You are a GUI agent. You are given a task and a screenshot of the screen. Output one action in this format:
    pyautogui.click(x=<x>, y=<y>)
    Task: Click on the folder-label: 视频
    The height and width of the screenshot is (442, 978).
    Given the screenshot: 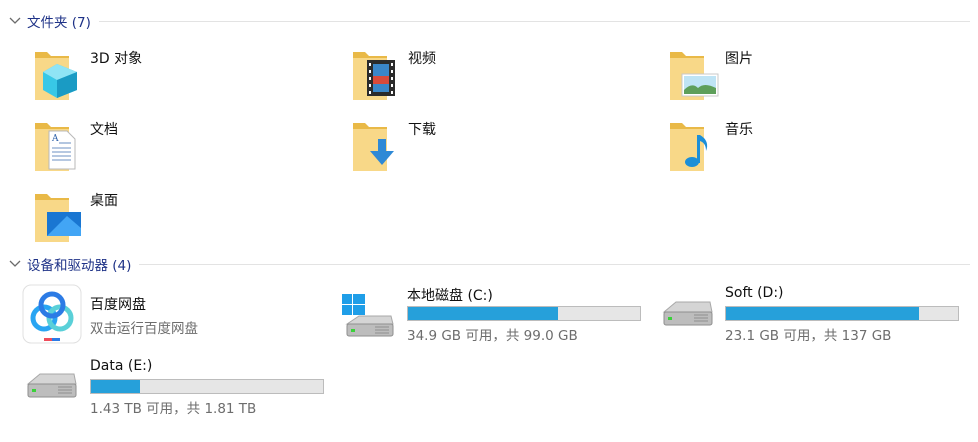 What is the action you would take?
    pyautogui.click(x=422, y=59)
    